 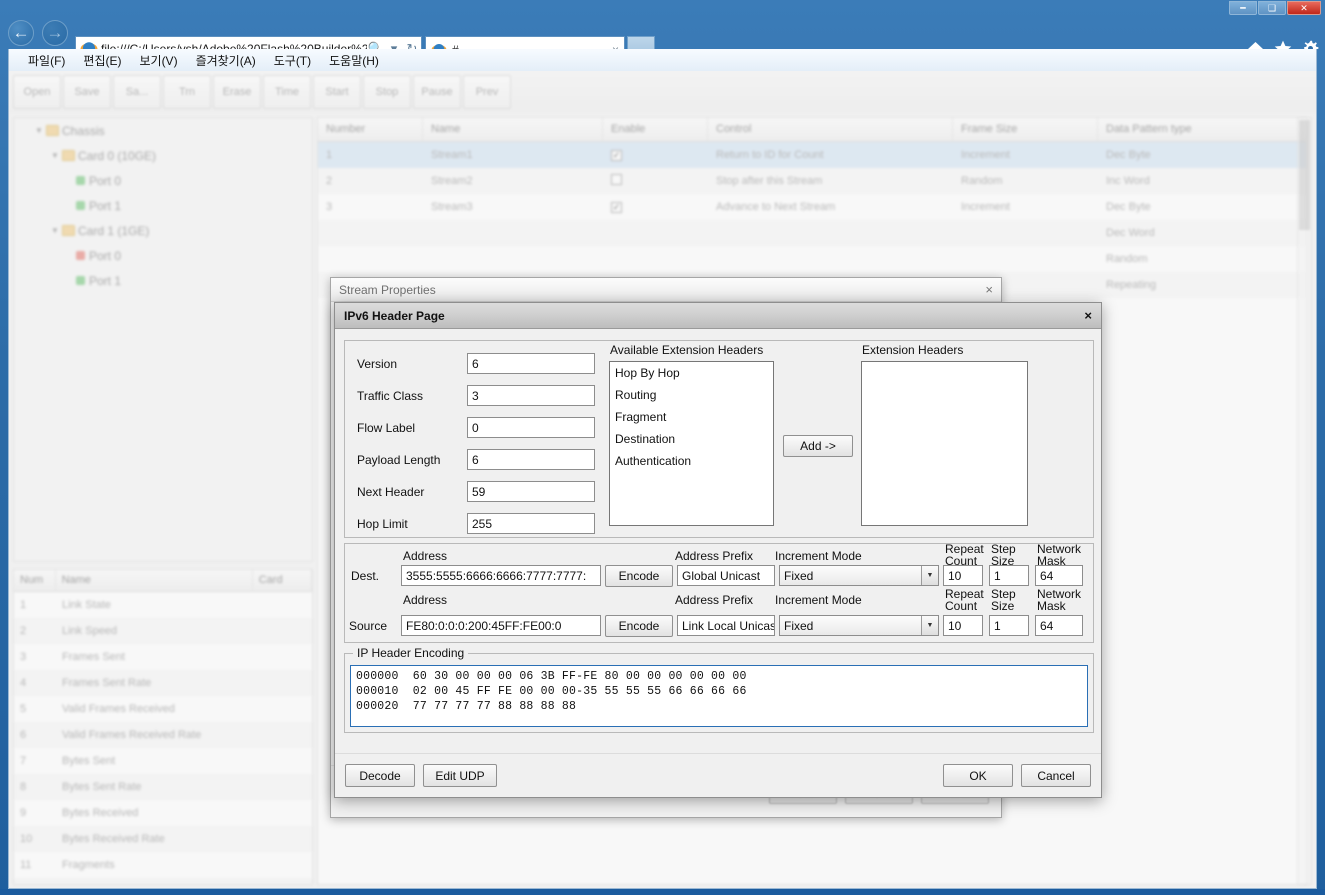 I want to click on table-row: 2 Link Speed, so click(x=163, y=631).